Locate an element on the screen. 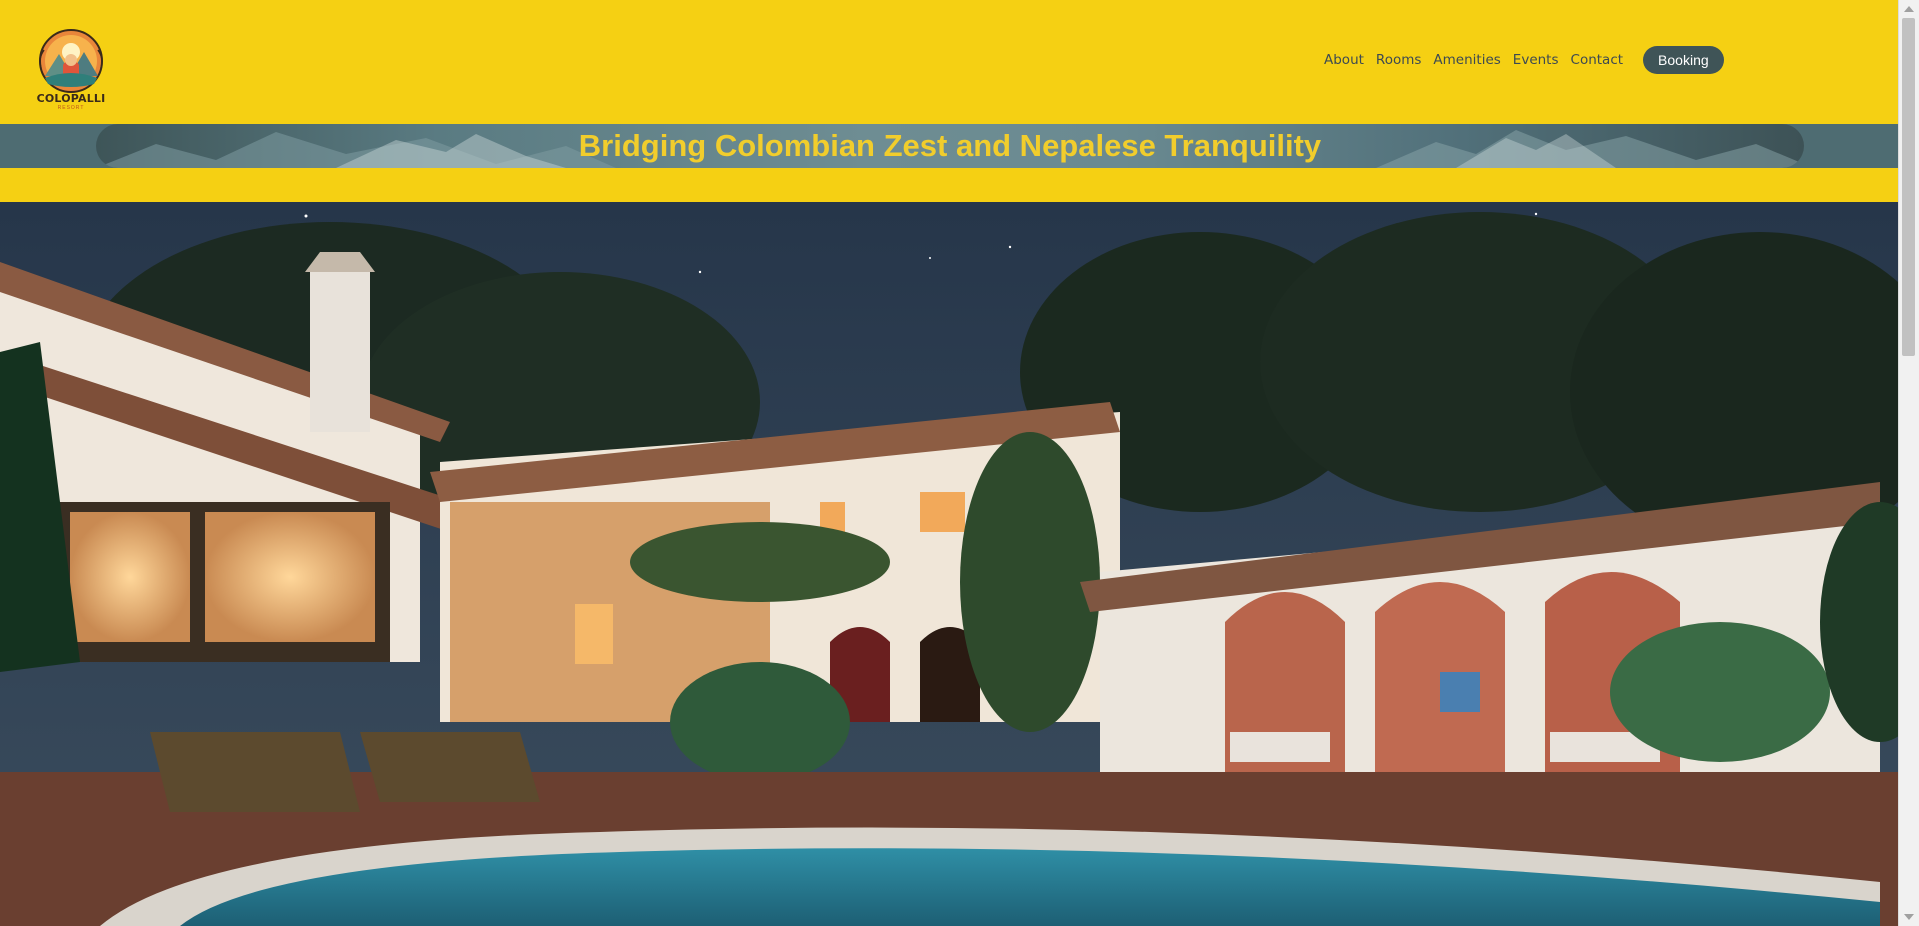 The image size is (1919, 926). page-scrollbar is located at coordinates (1908, 463).